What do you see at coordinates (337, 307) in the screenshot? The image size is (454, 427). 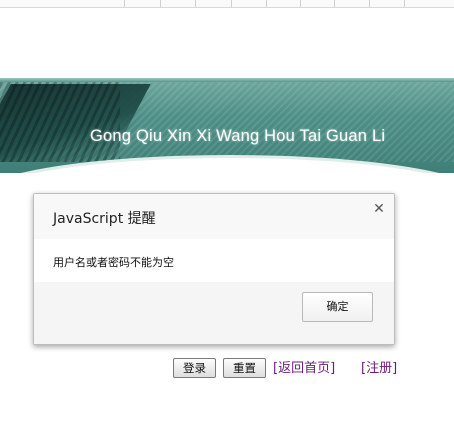 I see `ok-button: 确定` at bounding box center [337, 307].